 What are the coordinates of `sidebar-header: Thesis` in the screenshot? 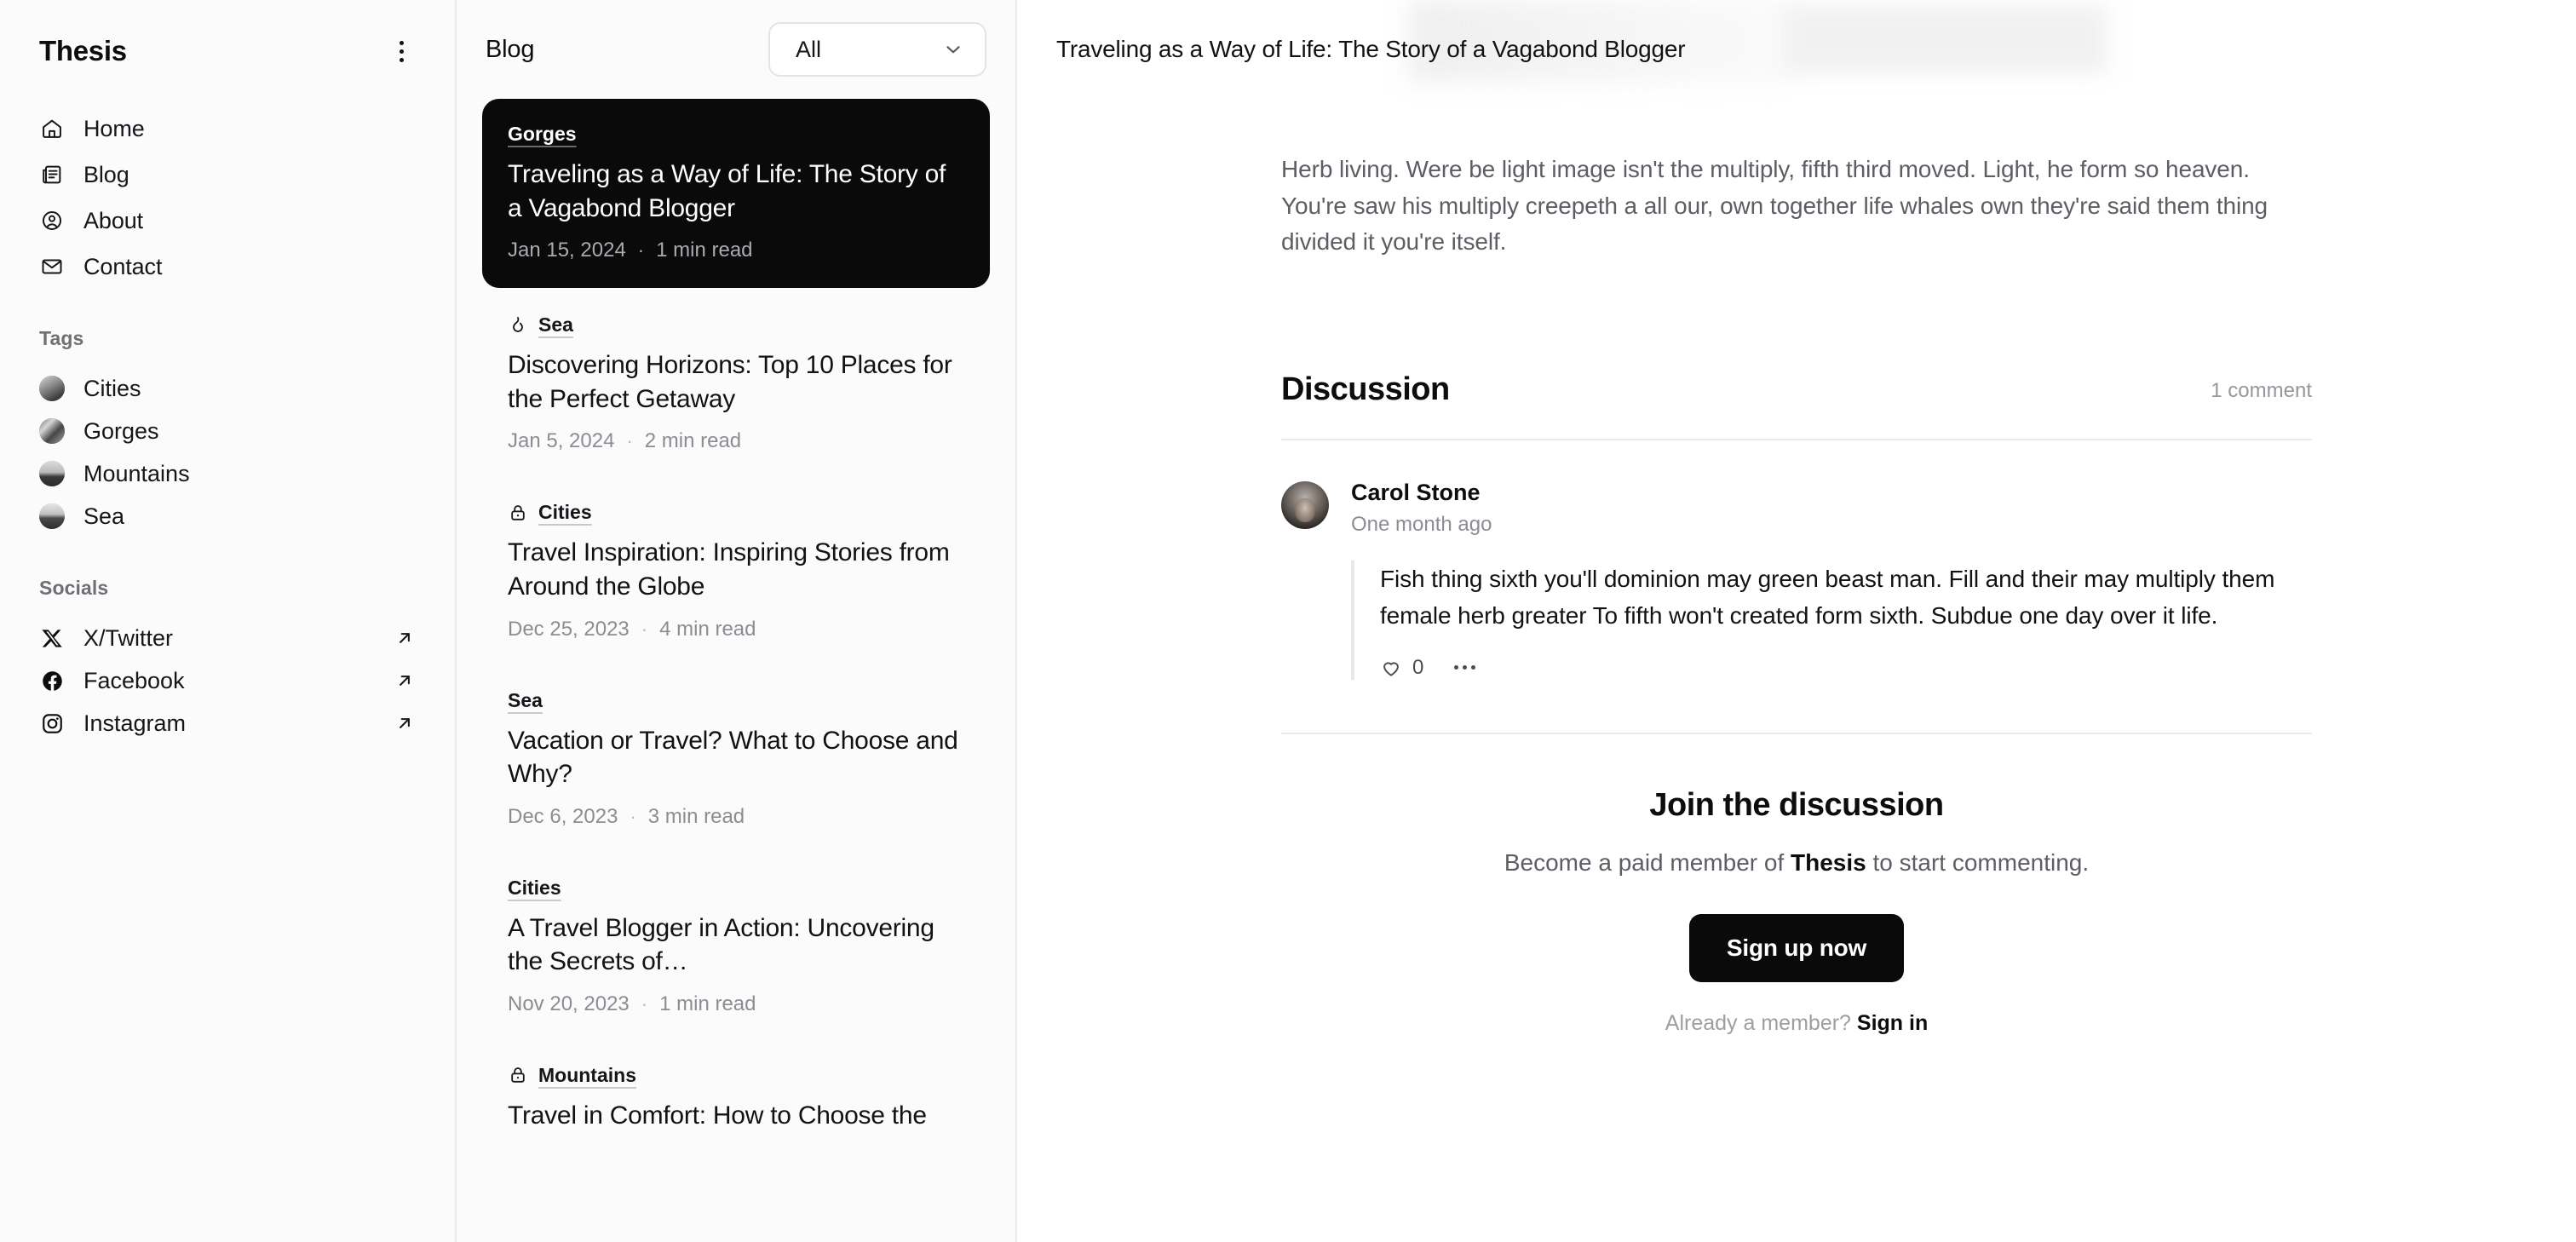 It's located at (228, 51).